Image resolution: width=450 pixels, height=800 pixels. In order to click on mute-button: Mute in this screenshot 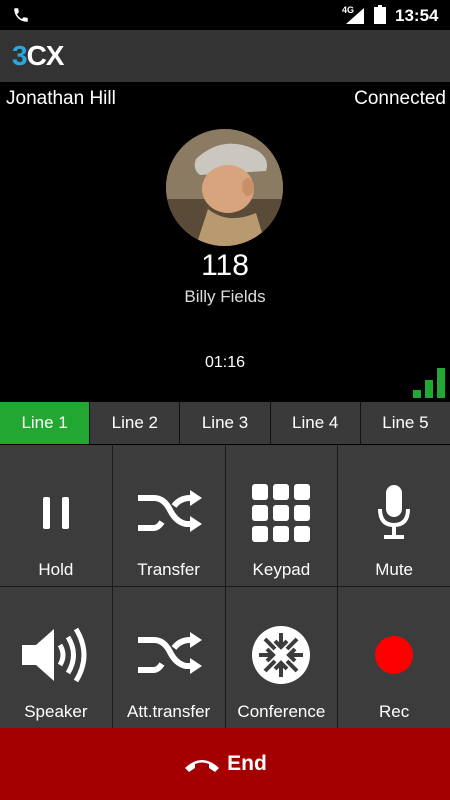, I will do `click(394, 515)`.